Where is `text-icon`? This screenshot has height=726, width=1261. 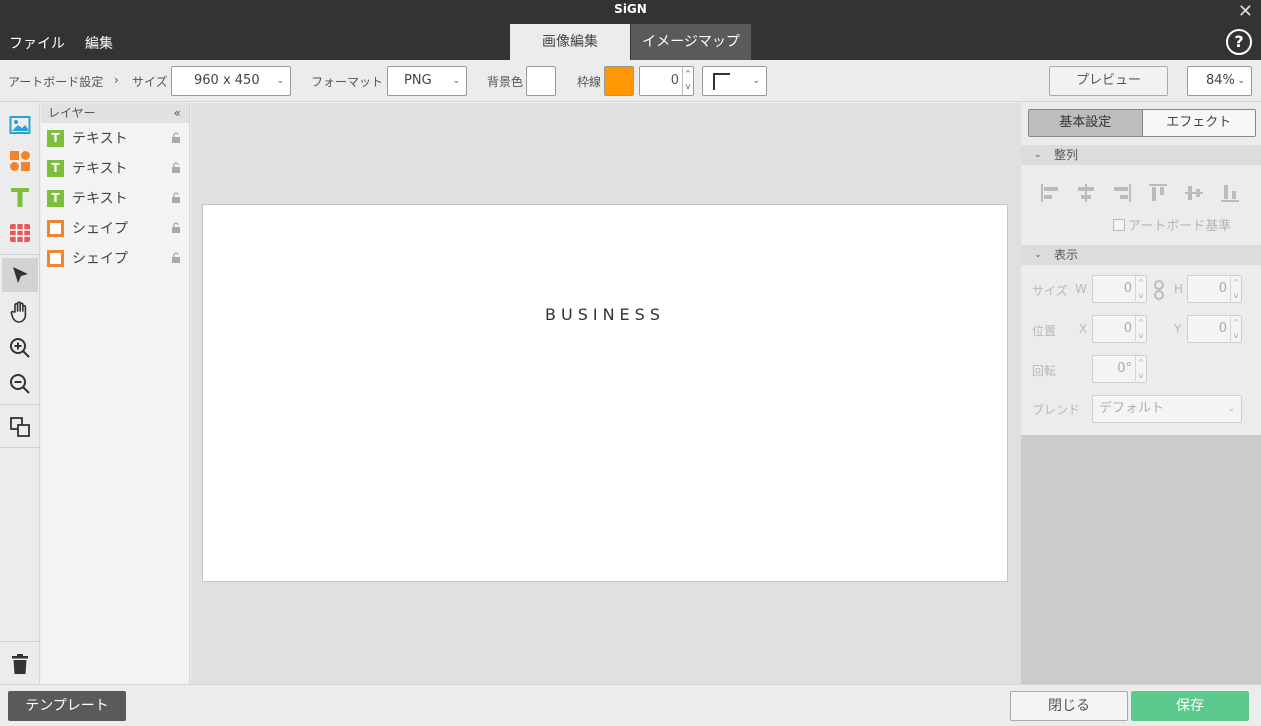
text-icon is located at coordinates (20, 197).